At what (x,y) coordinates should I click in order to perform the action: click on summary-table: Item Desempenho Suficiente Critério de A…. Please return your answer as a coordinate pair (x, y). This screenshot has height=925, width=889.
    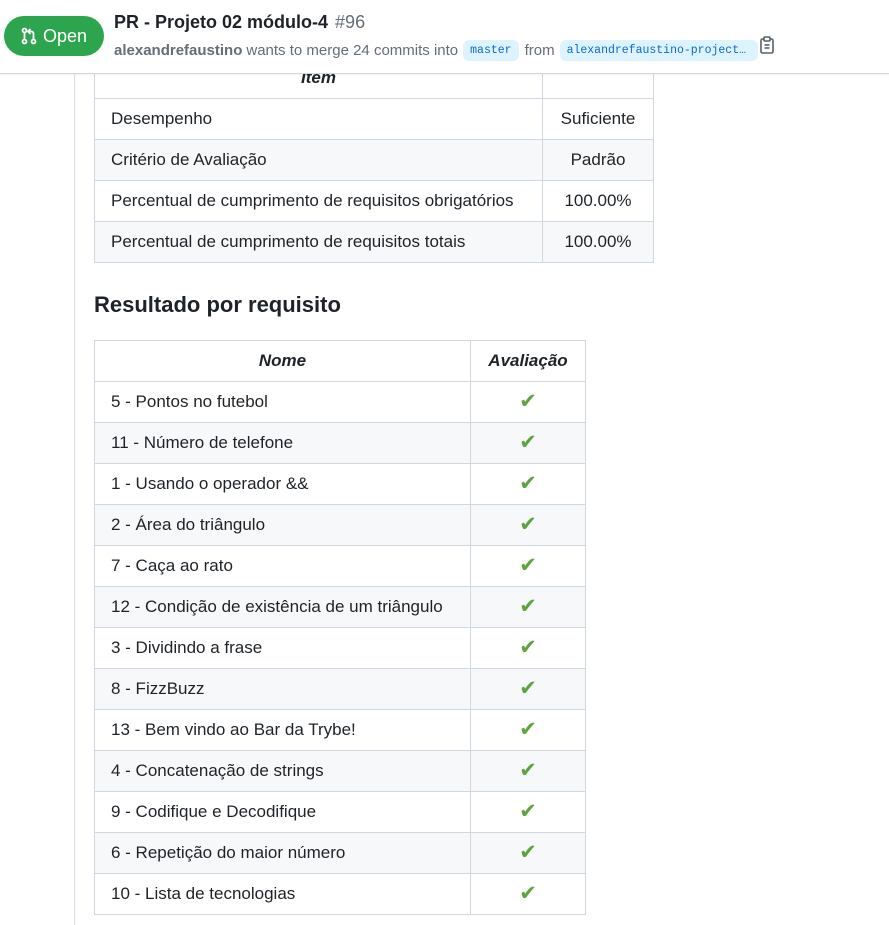
    Looking at the image, I should click on (374, 160).